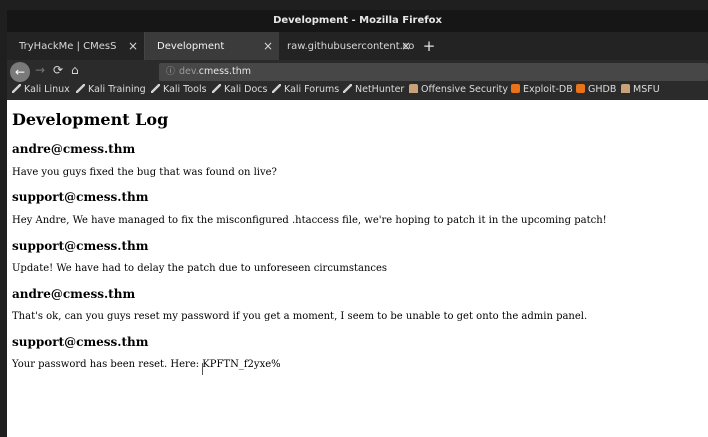  I want to click on tab-label: TryHackMe | CMesS, so click(68, 46).